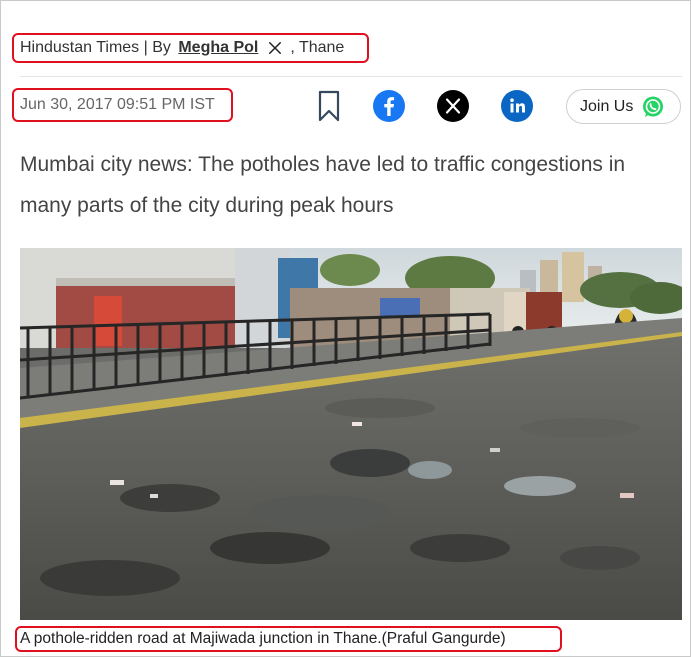 This screenshot has width=691, height=657. What do you see at coordinates (351, 76) in the screenshot?
I see `header-divider` at bounding box center [351, 76].